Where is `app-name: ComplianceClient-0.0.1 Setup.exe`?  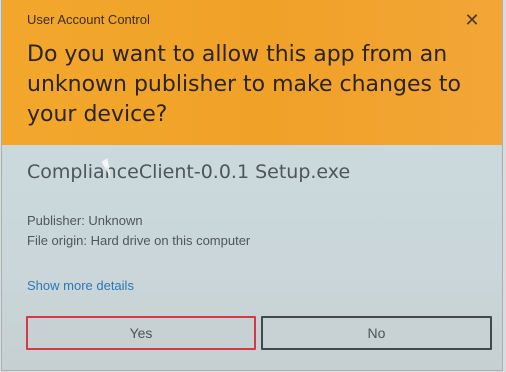 app-name: ComplianceClient-0.0.1 Setup.exe is located at coordinates (189, 172).